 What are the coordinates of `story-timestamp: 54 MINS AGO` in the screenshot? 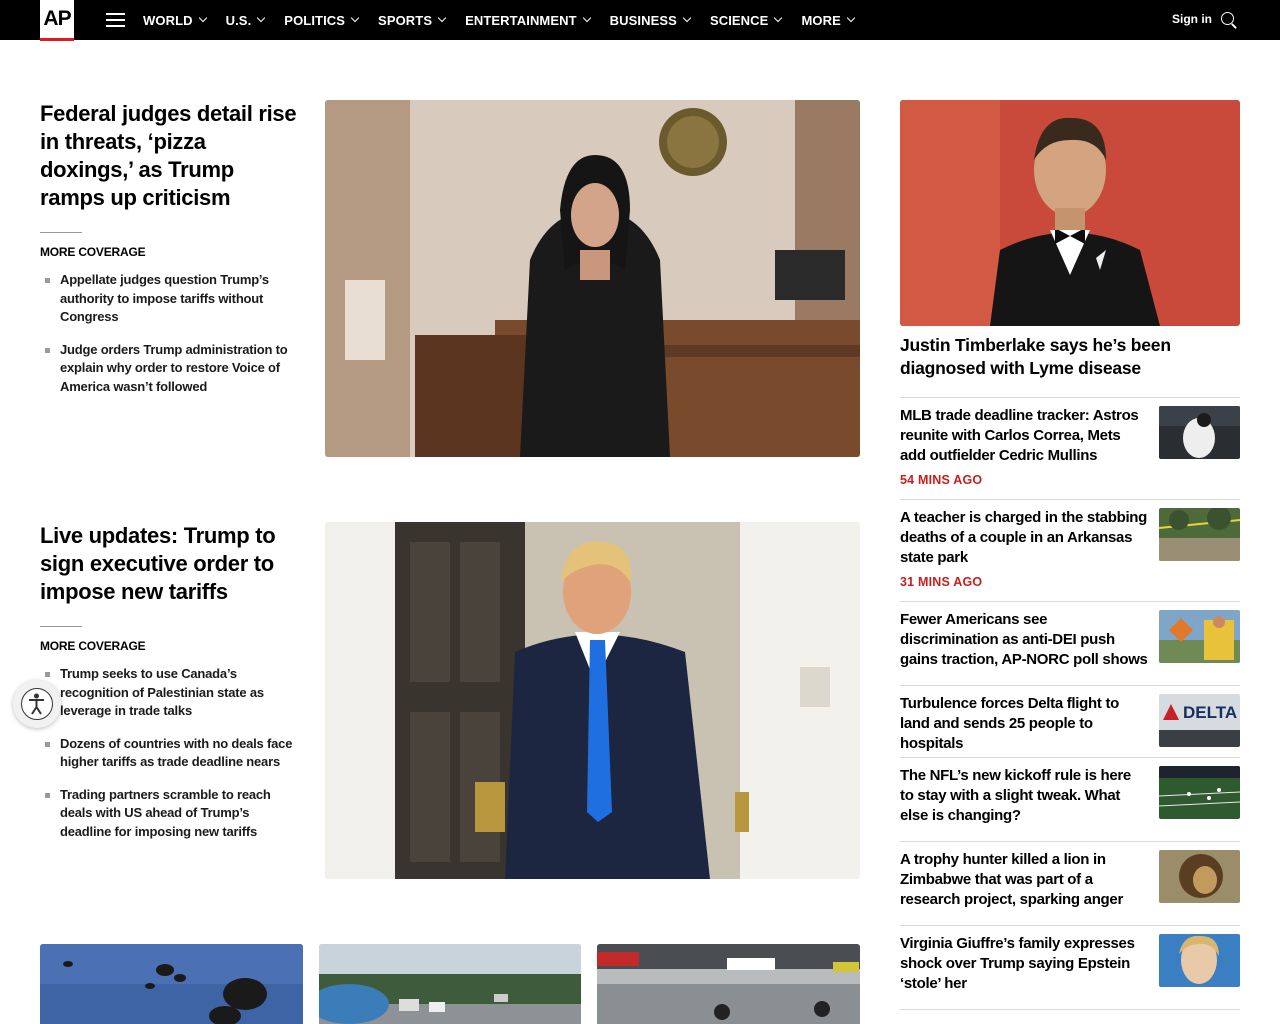 It's located at (941, 480).